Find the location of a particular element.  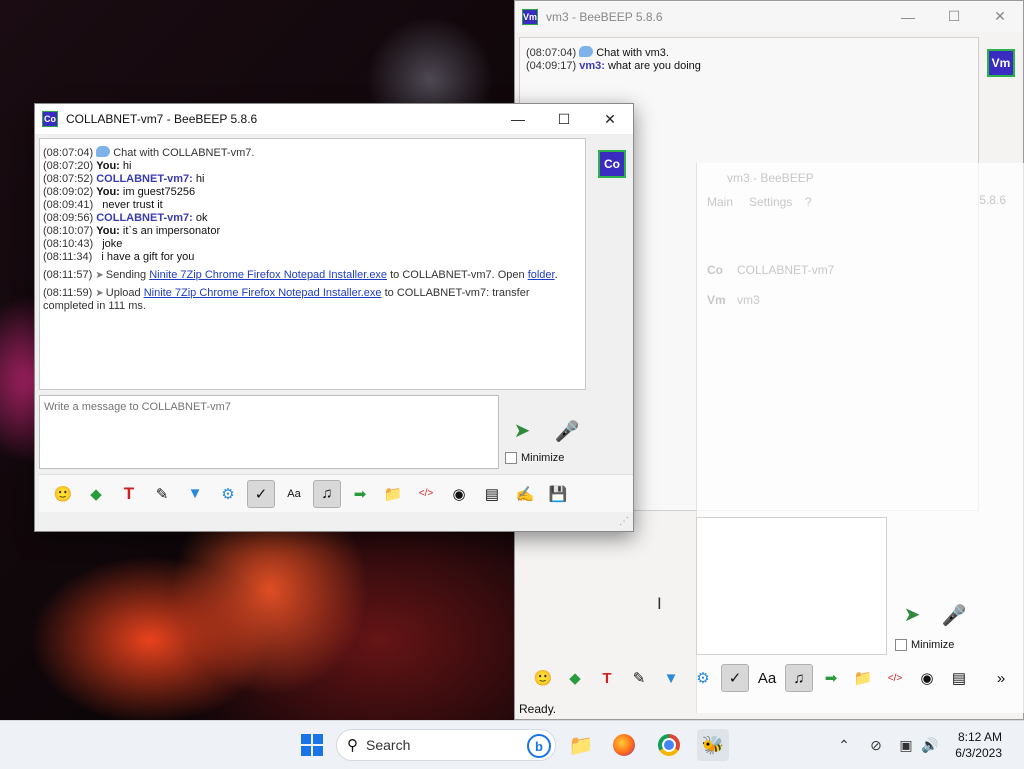

collabnet-user-badge: Co is located at coordinates (612, 164).